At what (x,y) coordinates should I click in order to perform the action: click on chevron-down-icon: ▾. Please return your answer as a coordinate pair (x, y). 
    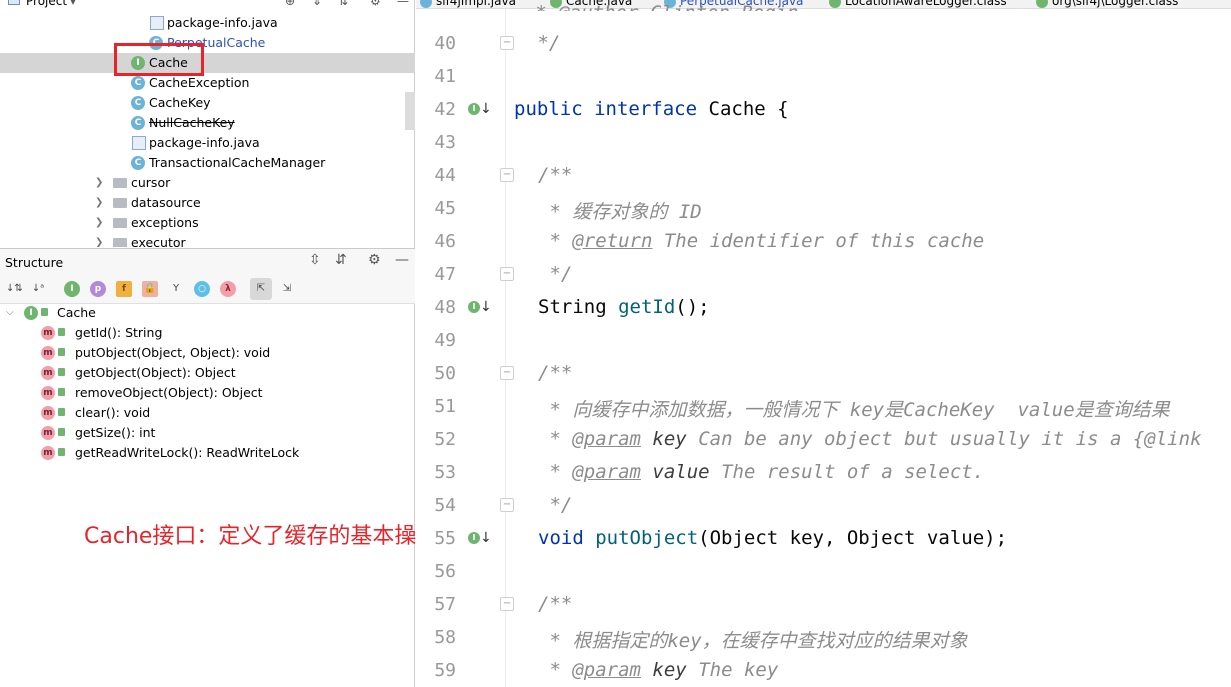
    Looking at the image, I should click on (73, 4).